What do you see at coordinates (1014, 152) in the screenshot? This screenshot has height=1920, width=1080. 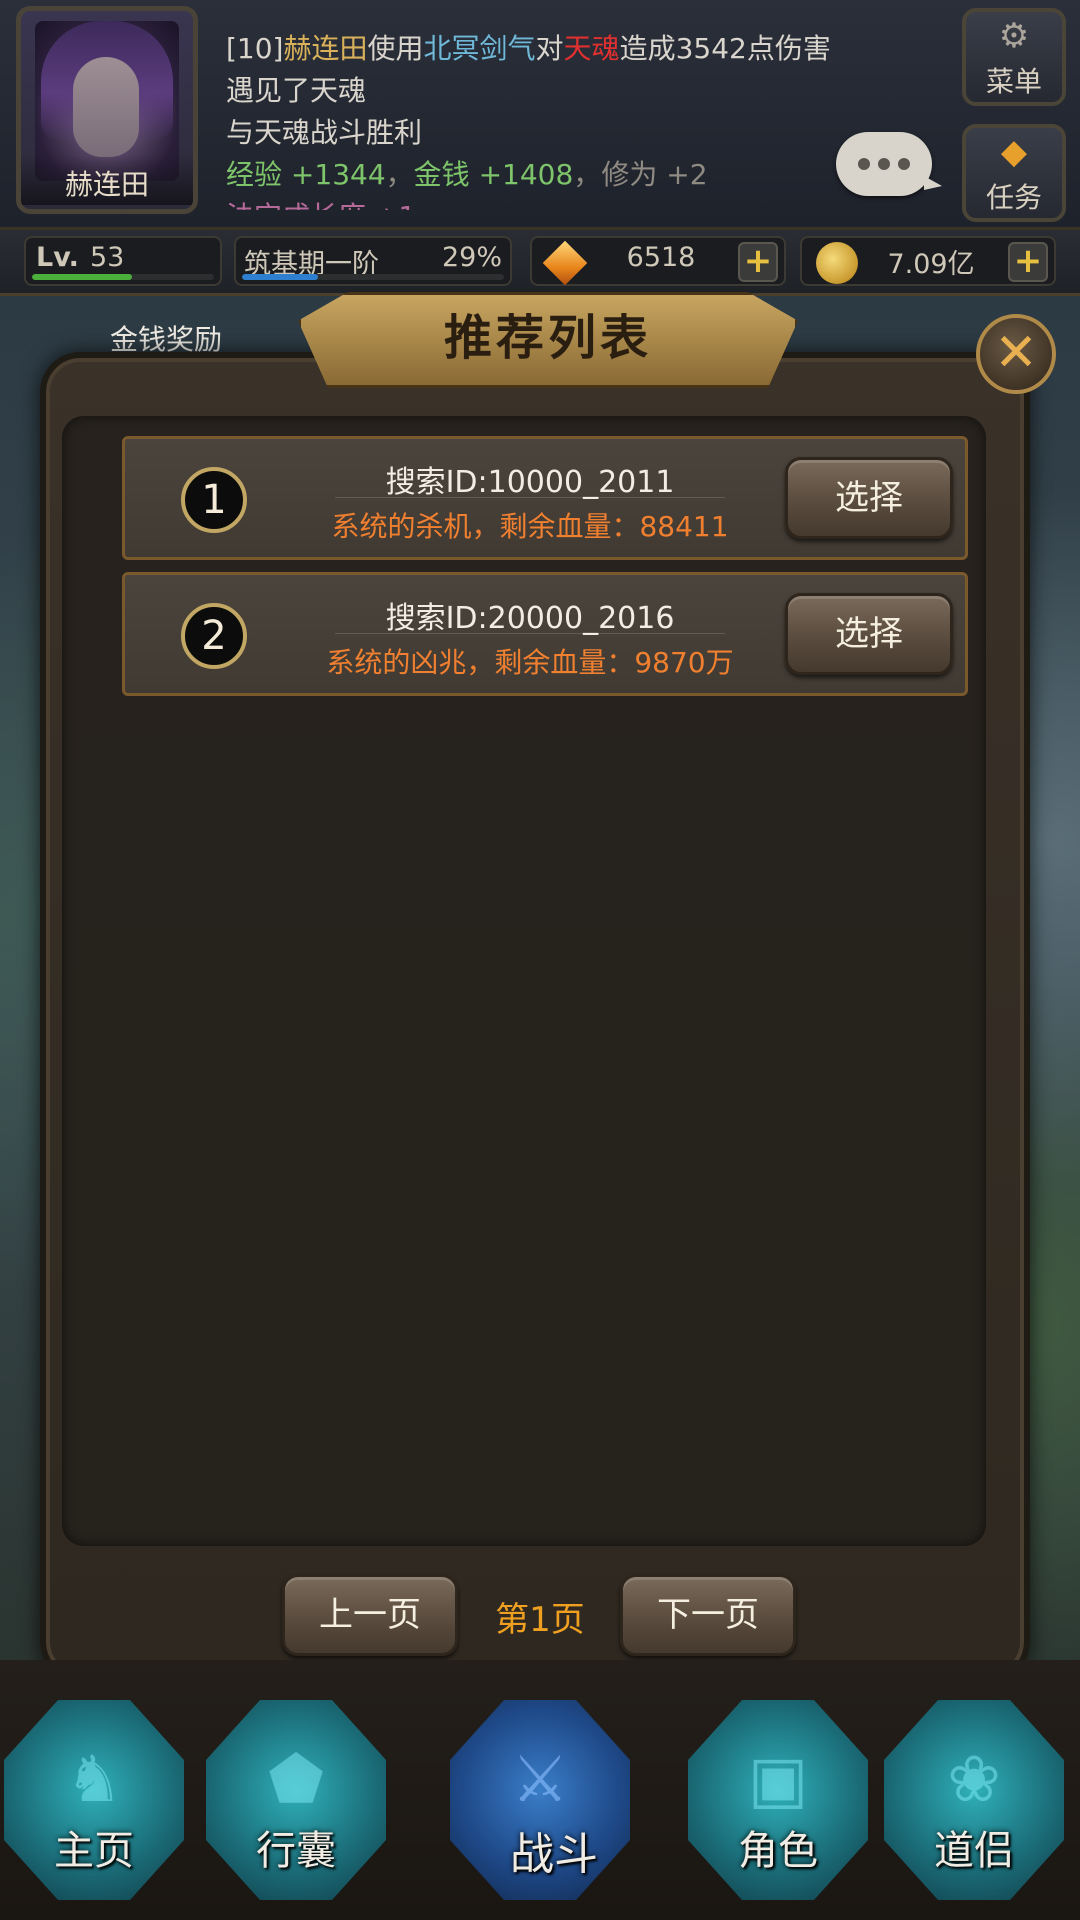 I see `task-gem-icon: ◆` at bounding box center [1014, 152].